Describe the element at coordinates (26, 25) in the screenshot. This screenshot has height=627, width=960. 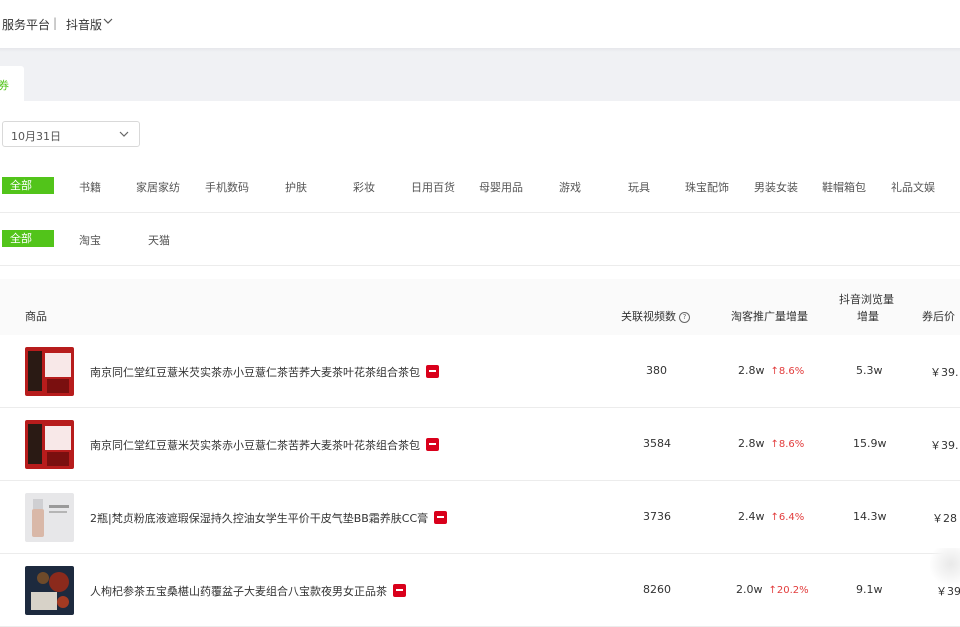
I see `platform-title: 服务平台` at that location.